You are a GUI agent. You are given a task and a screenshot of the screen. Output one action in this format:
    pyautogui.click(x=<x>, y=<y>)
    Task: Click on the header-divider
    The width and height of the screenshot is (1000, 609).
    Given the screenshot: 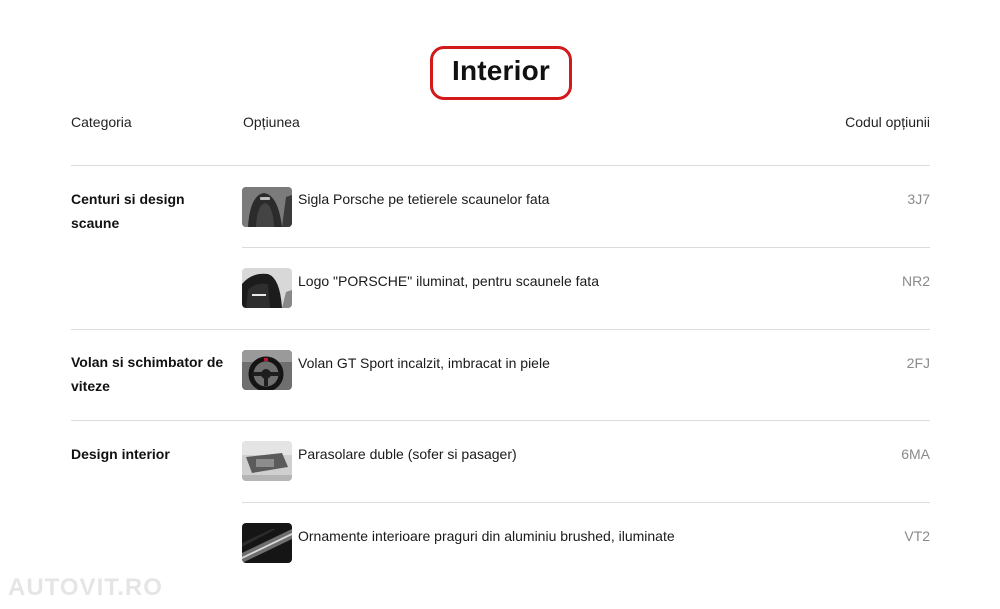 What is the action you would take?
    pyautogui.click(x=500, y=165)
    